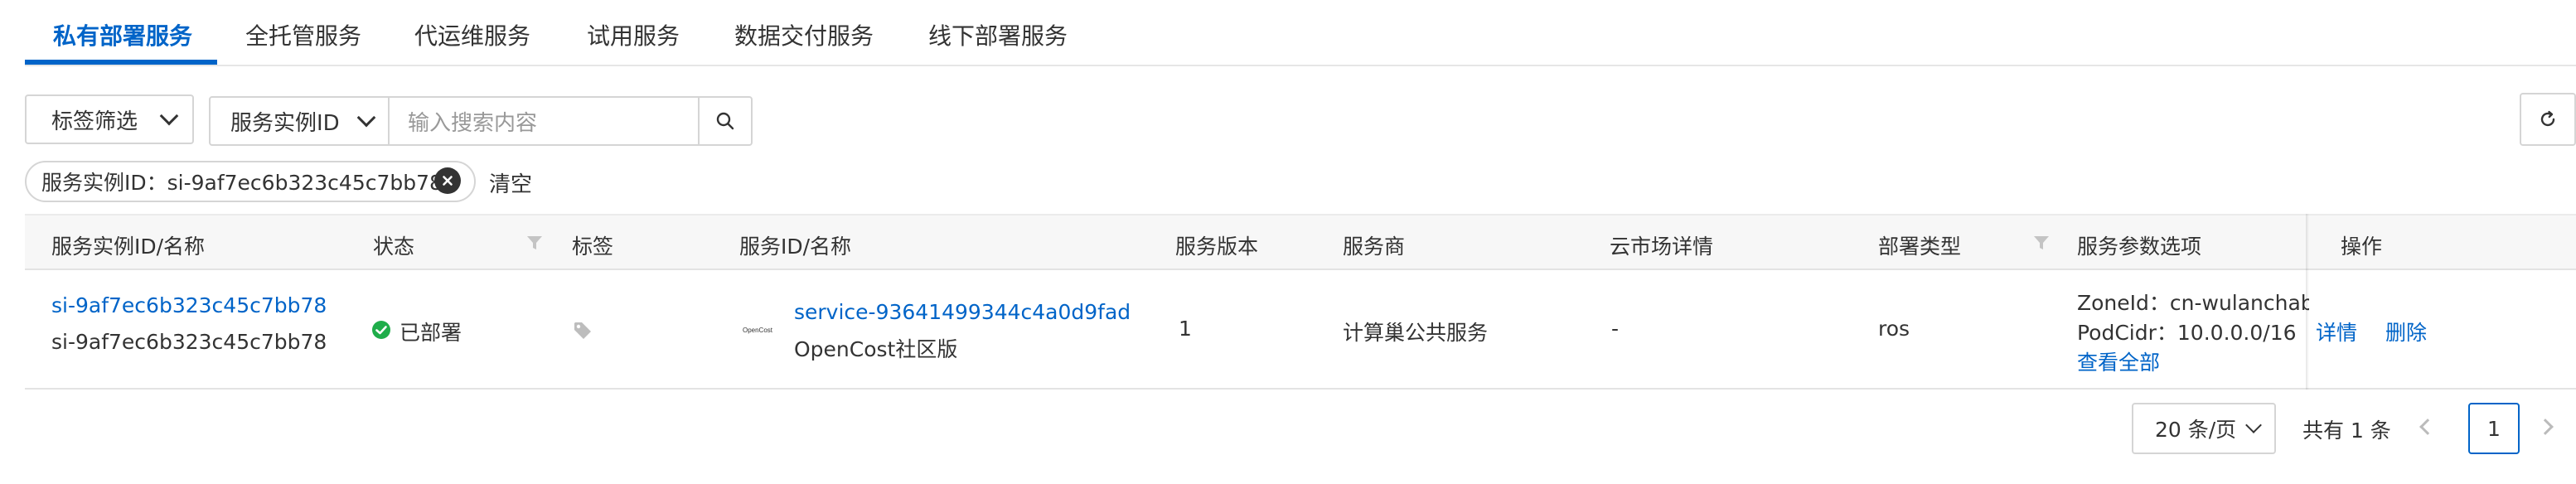 Image resolution: width=2576 pixels, height=484 pixels. I want to click on deploy-type: ros, so click(1894, 329).